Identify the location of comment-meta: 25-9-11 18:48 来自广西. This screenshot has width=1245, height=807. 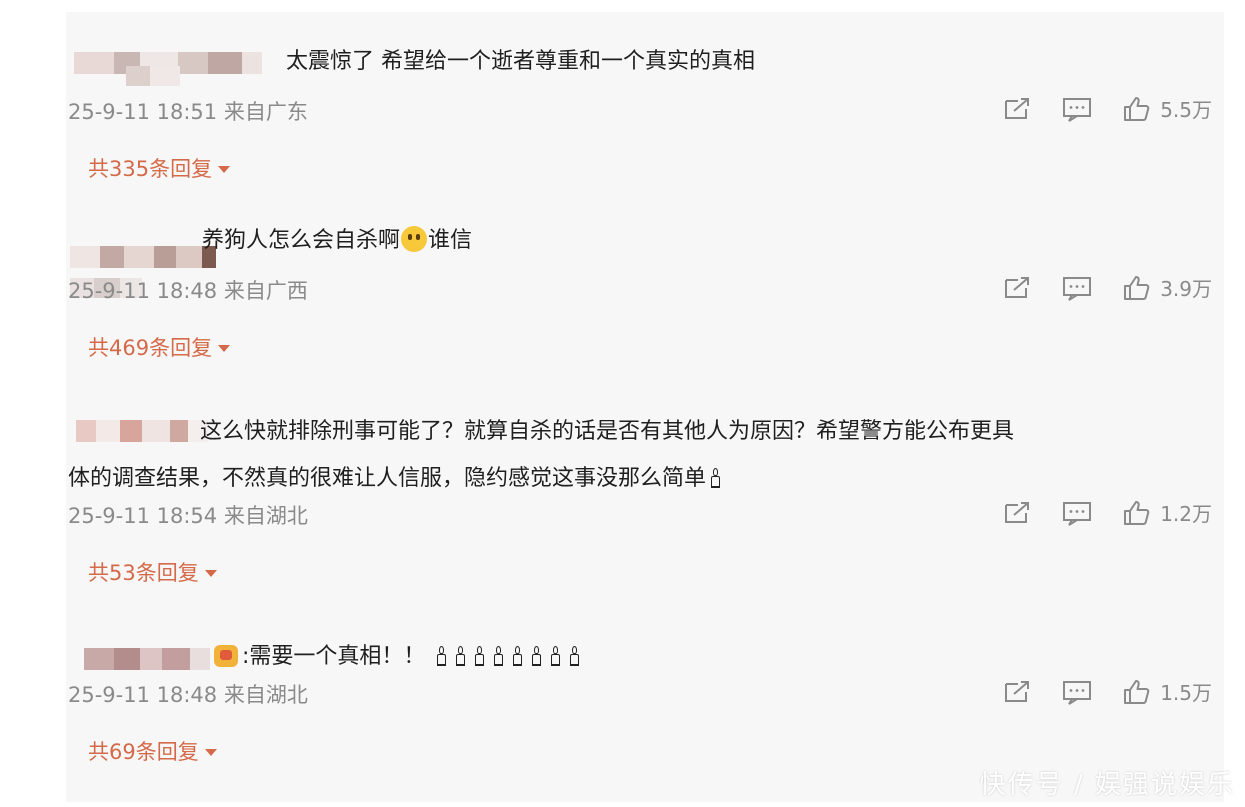
(188, 290).